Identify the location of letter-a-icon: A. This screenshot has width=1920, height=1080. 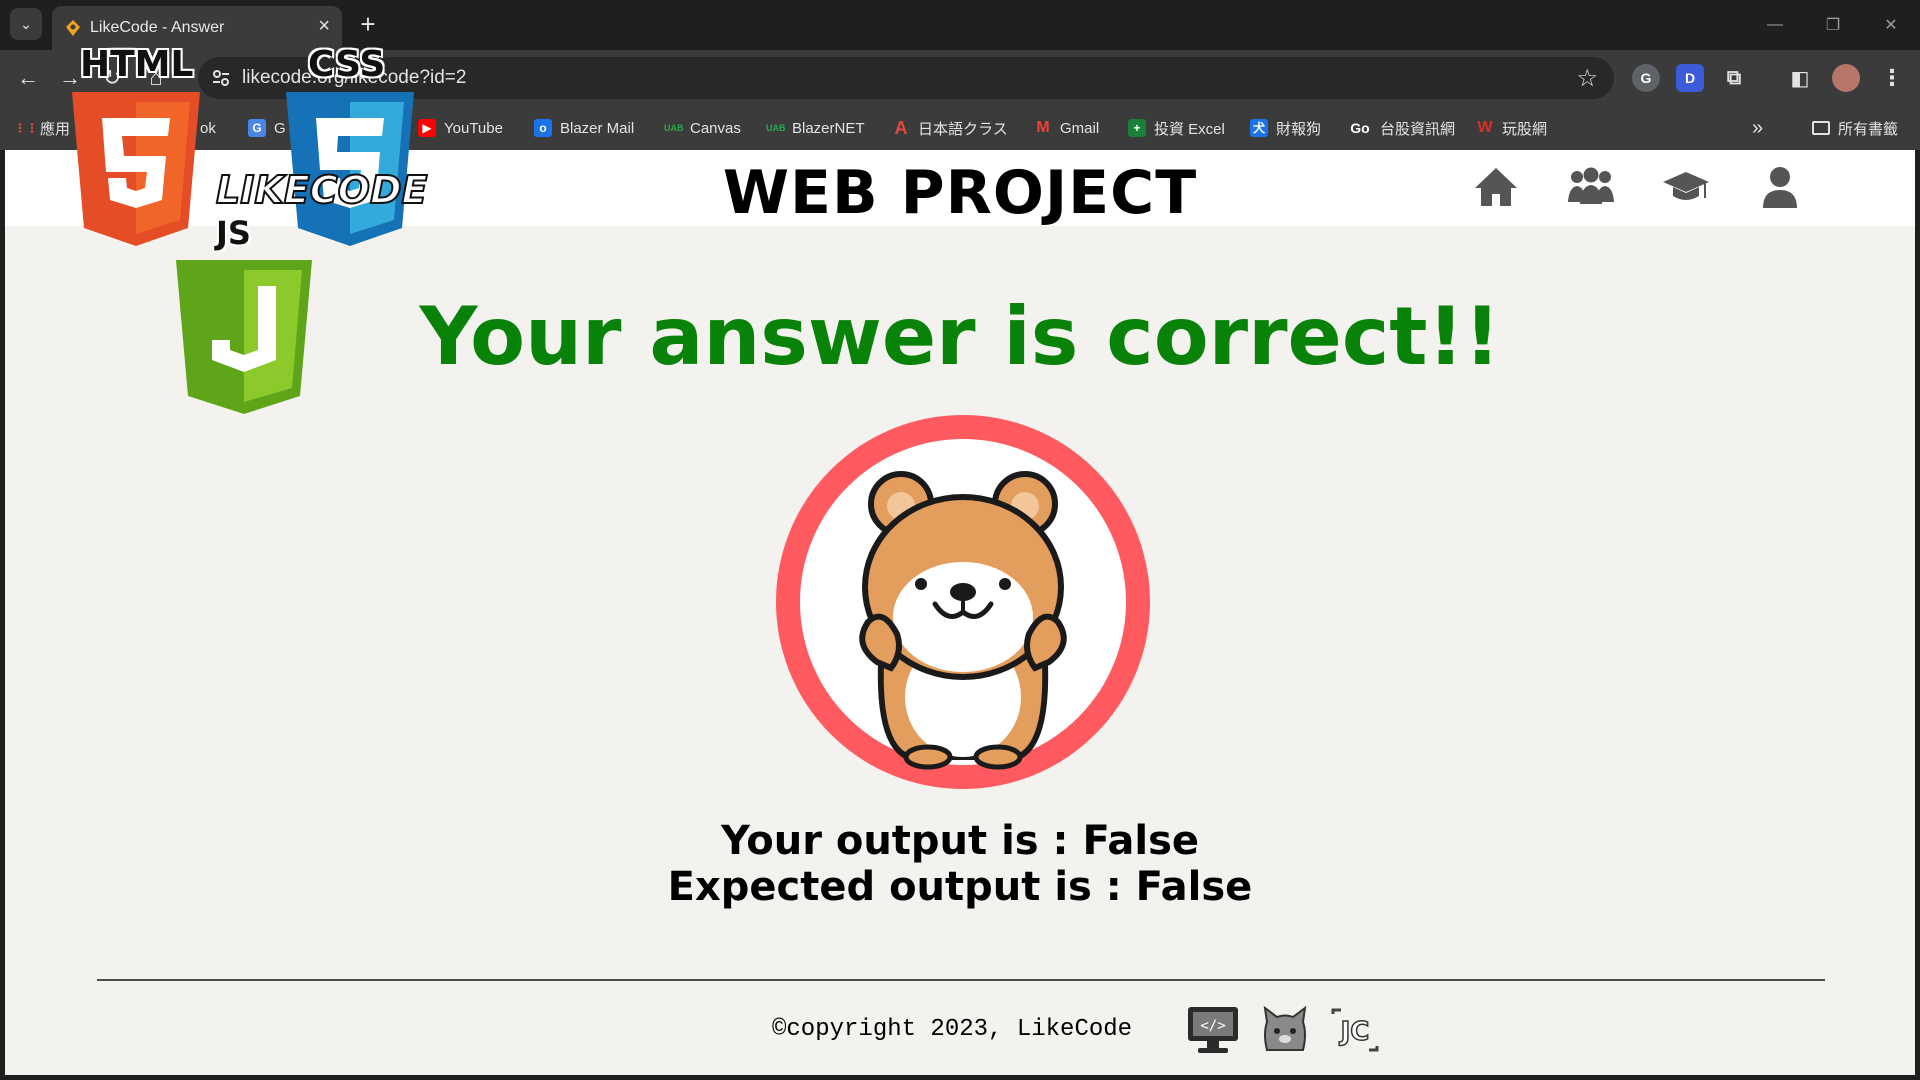
(901, 128).